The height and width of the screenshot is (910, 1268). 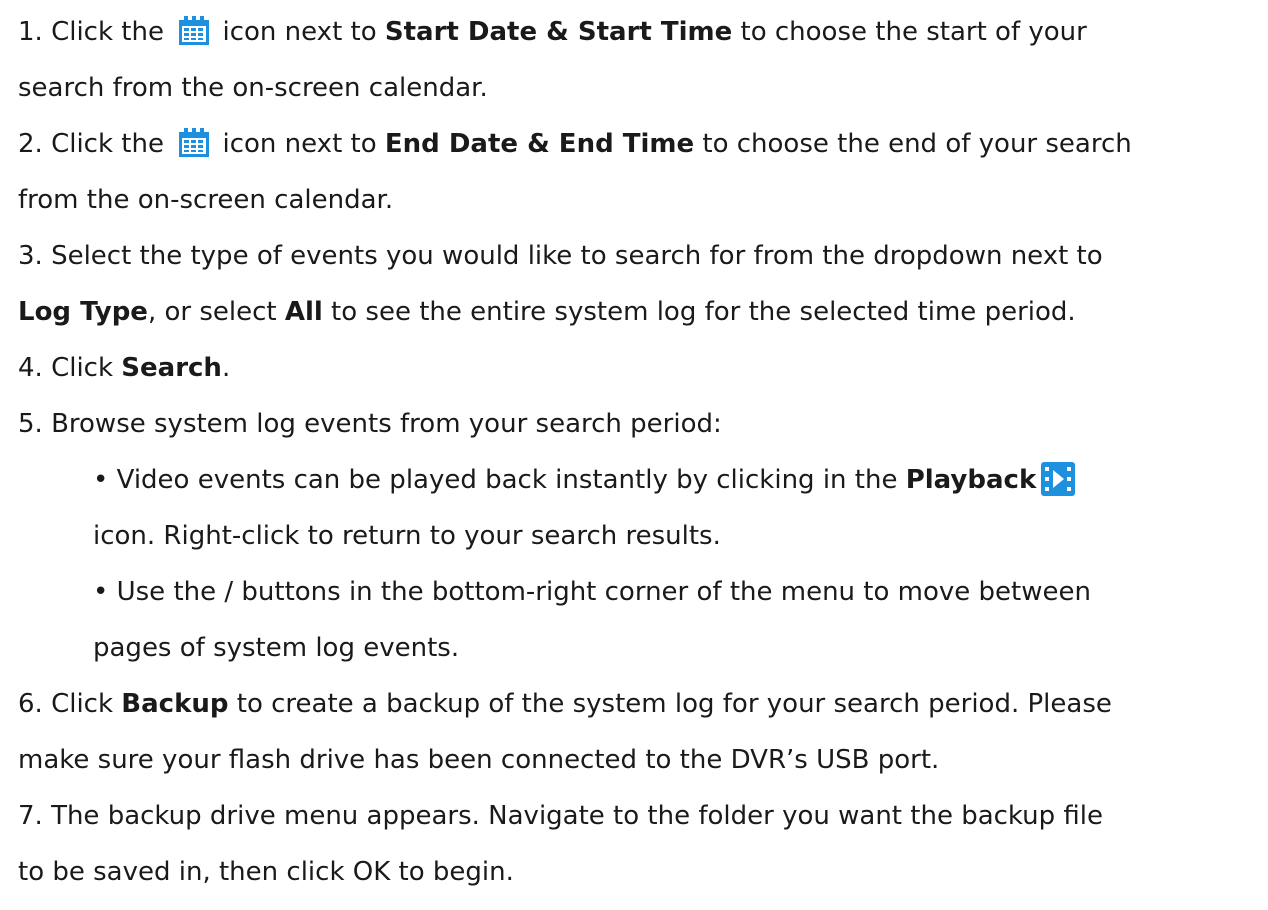 I want to click on step-3-mid: , or select, so click(x=216, y=312).